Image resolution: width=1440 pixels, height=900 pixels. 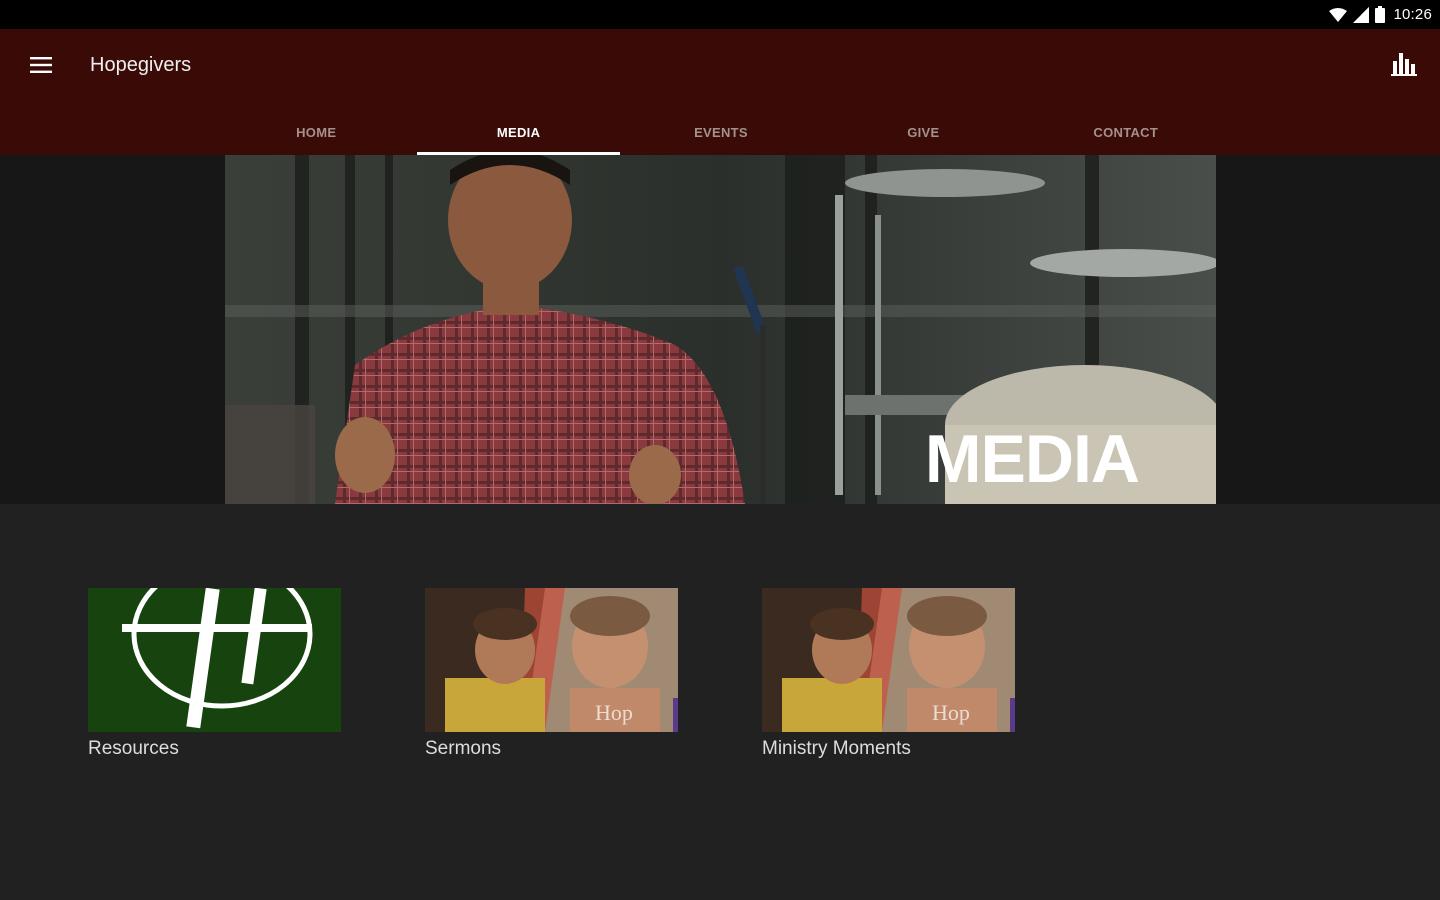 I want to click on tab-events: EVENTS, so click(x=721, y=132).